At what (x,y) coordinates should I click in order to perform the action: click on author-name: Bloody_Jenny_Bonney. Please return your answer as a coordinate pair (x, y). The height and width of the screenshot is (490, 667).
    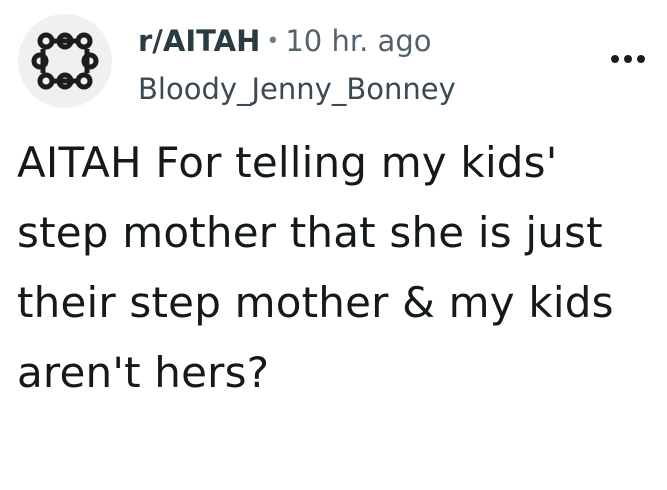
    Looking at the image, I should click on (364, 89).